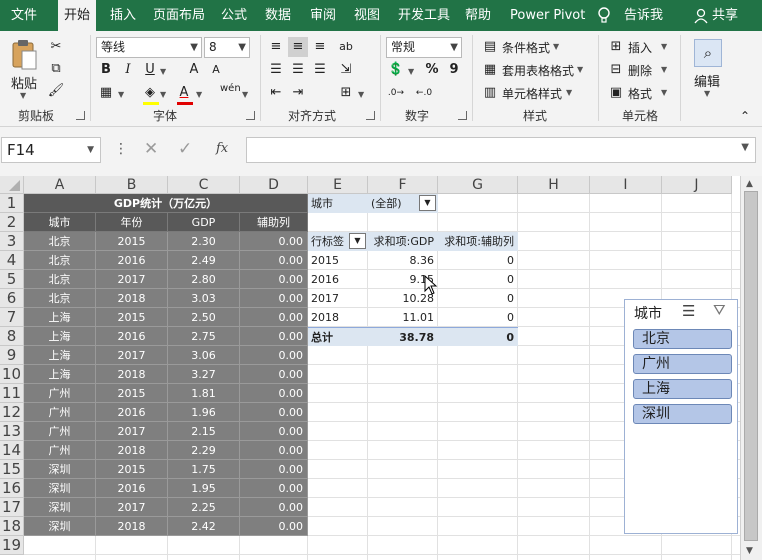 The width and height of the screenshot is (762, 560). Describe the element at coordinates (132, 431) in the screenshot. I see `source-data-cell: 2017` at that location.